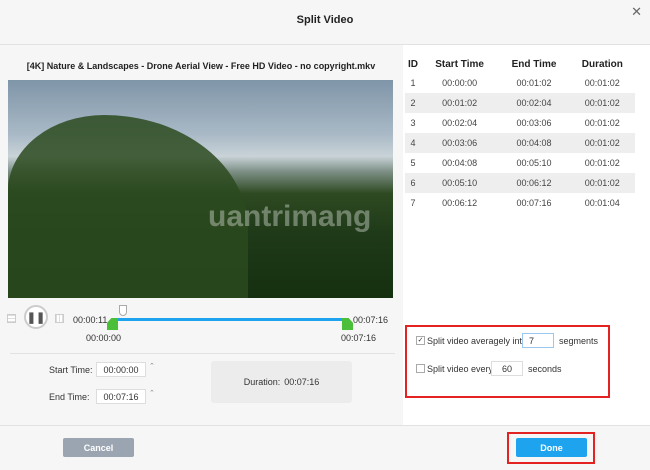 The width and height of the screenshot is (650, 470). I want to click on segments-unit: segments, so click(579, 341).